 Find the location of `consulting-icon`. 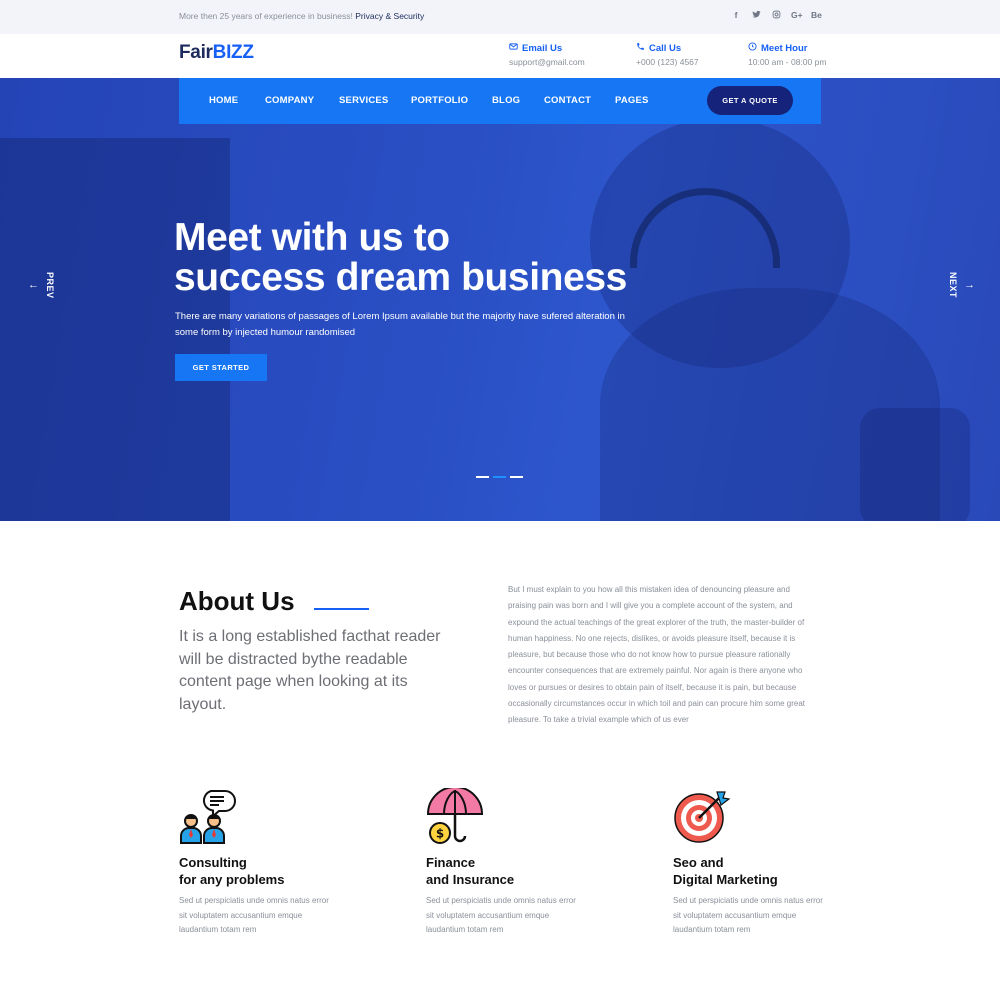

consulting-icon is located at coordinates (208, 817).